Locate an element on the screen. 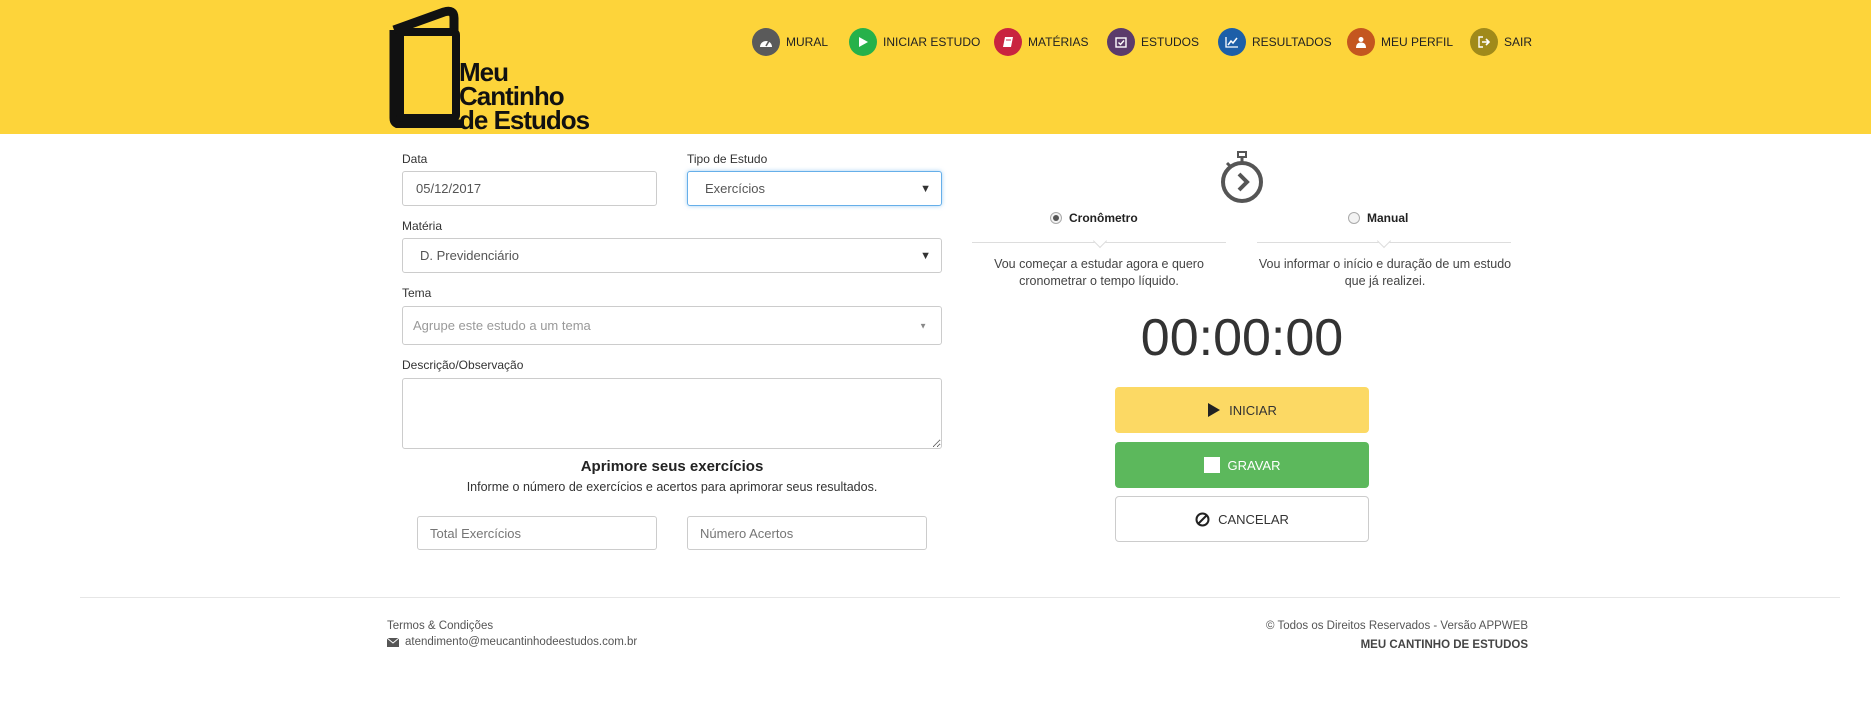 The width and height of the screenshot is (1871, 726). nav-label: MURAL is located at coordinates (807, 42).